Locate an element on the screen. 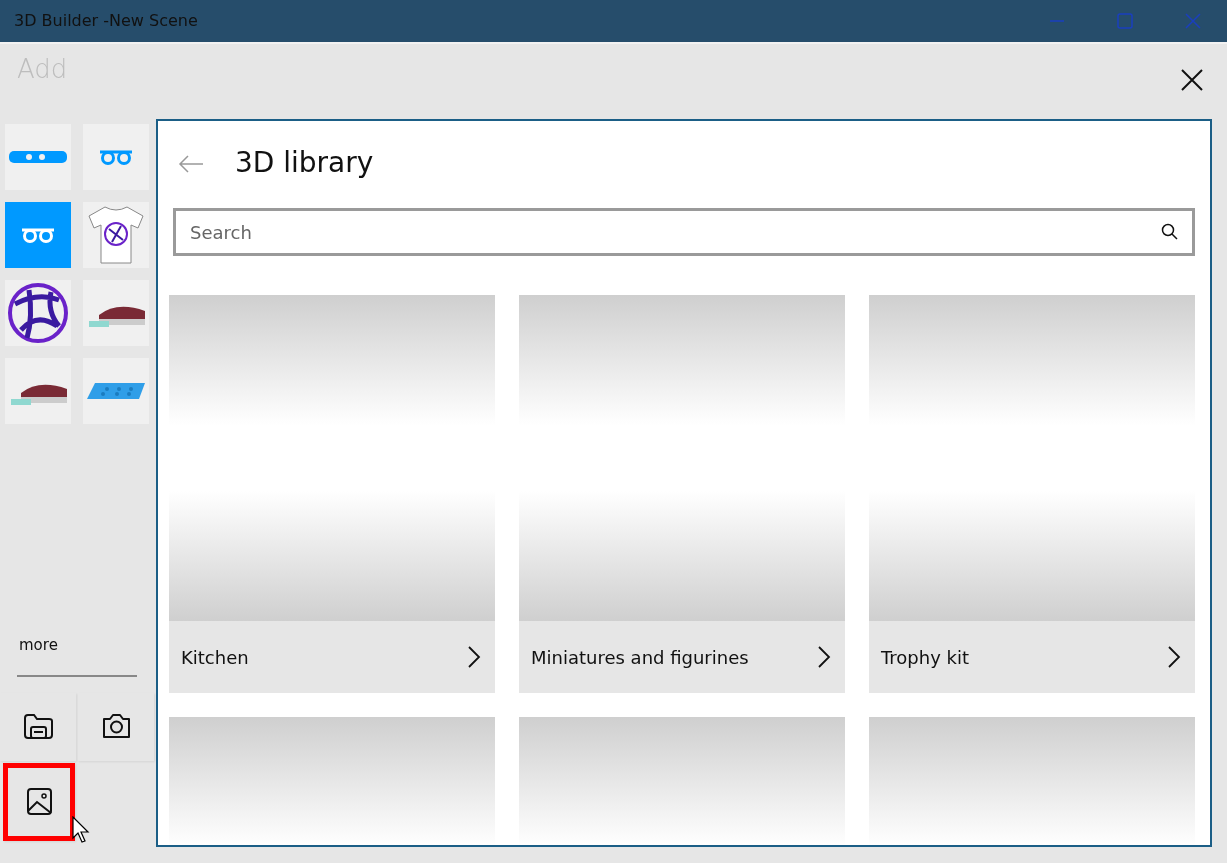  maximize-icon is located at coordinates (1125, 21).